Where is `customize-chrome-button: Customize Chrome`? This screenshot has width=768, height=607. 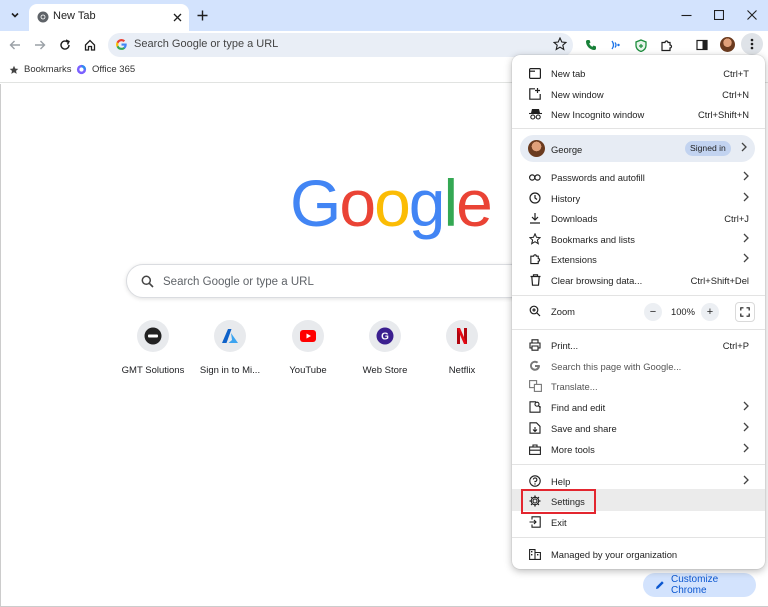
customize-chrome-button: Customize Chrome is located at coordinates (699, 585).